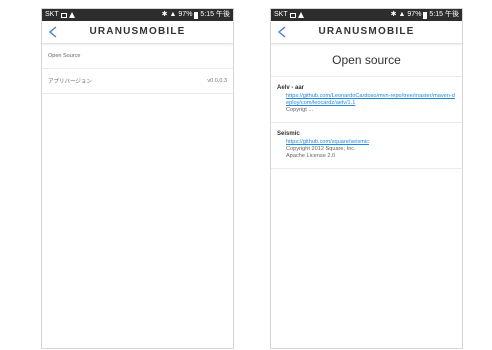  Describe the element at coordinates (70, 82) in the screenshot. I see `settings-row-label: アプリバージョン` at that location.